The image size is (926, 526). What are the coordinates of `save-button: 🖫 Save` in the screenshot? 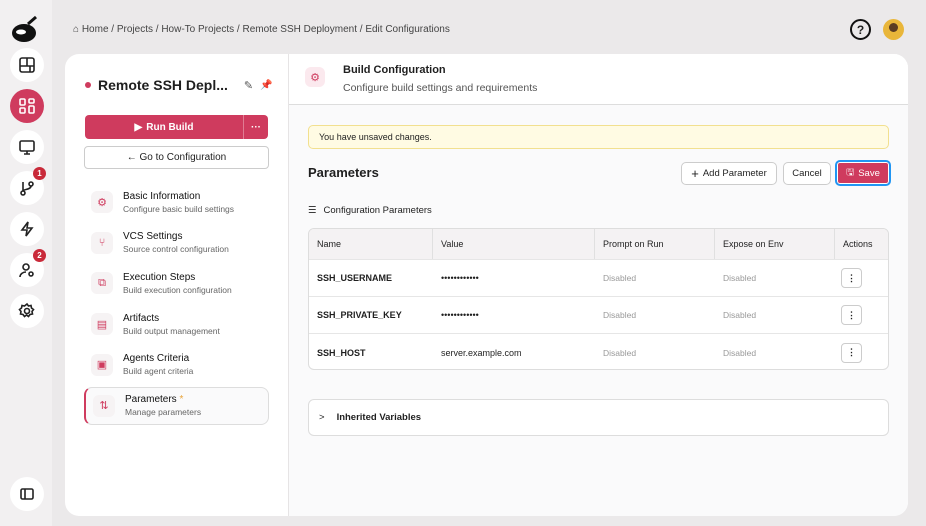 It's located at (863, 173).